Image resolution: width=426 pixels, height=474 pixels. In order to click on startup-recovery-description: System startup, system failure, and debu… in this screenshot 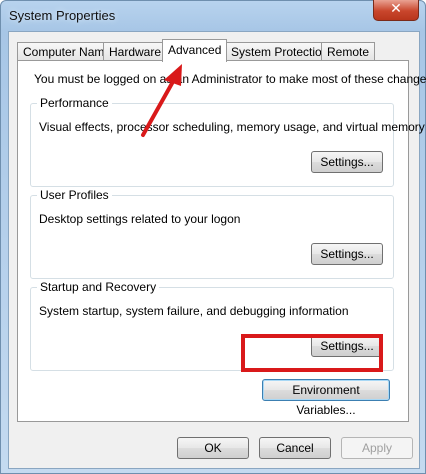, I will do `click(194, 311)`.